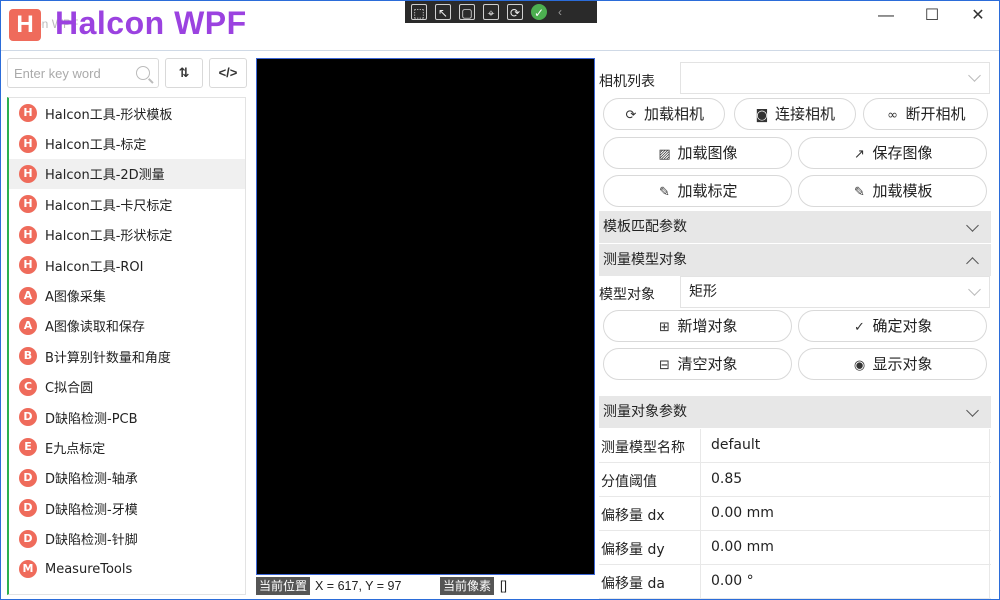 This screenshot has height=600, width=1000. What do you see at coordinates (627, 295) in the screenshot?
I see `model-object-label: 模型对象` at bounding box center [627, 295].